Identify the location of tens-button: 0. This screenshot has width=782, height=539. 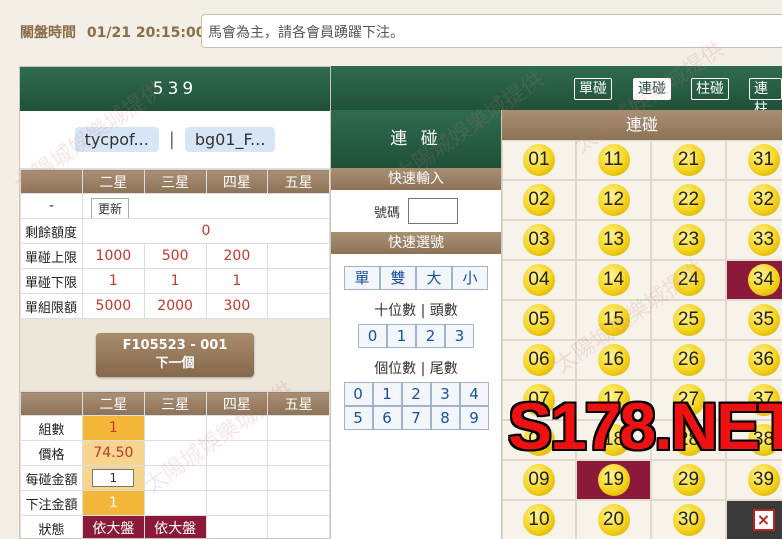
(372, 336).